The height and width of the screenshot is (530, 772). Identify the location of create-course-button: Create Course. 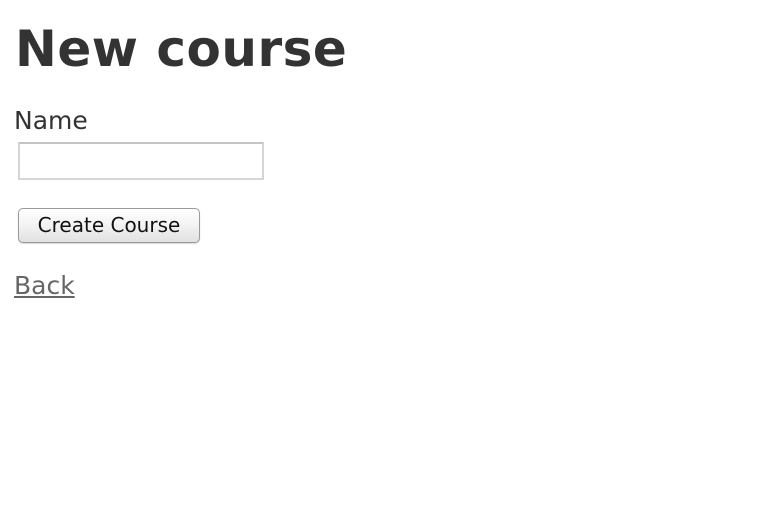
(109, 225).